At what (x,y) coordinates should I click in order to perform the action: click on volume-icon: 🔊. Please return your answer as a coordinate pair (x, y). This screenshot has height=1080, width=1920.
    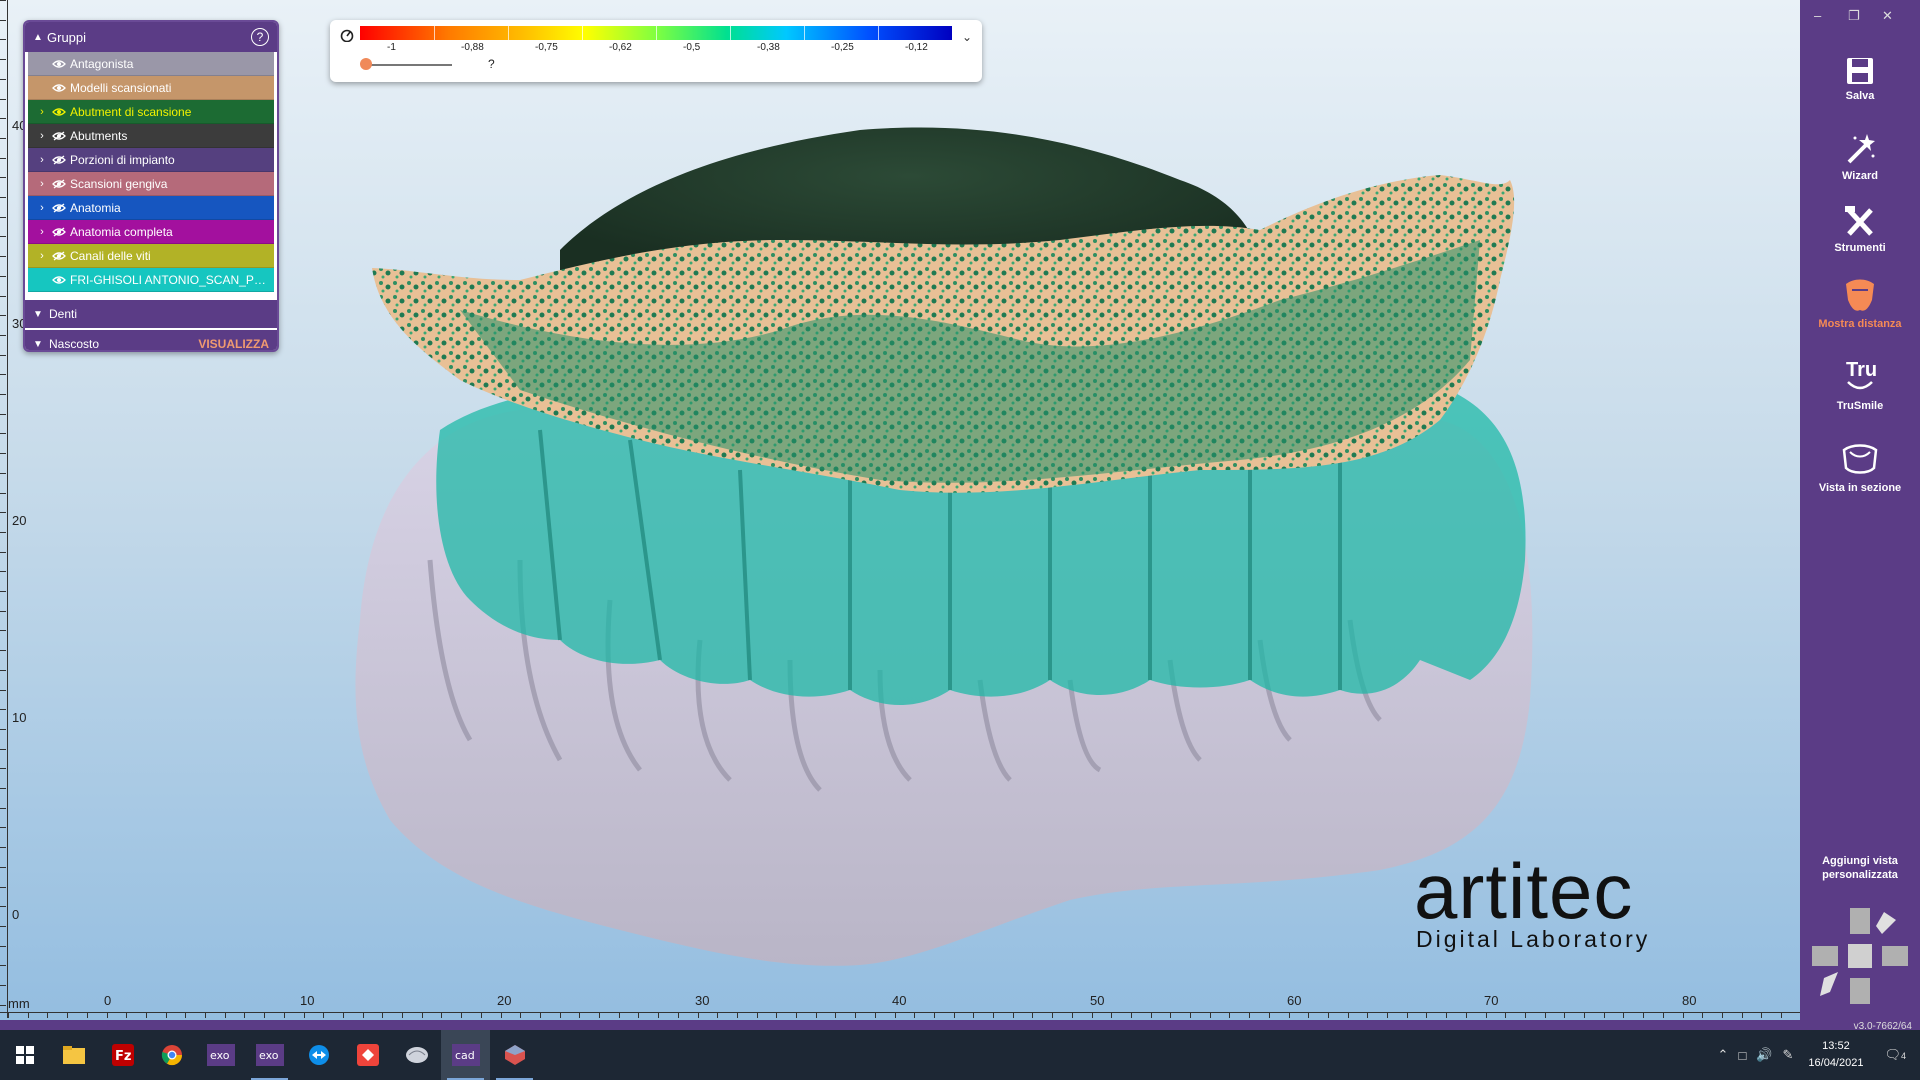
    Looking at the image, I should click on (1764, 1055).